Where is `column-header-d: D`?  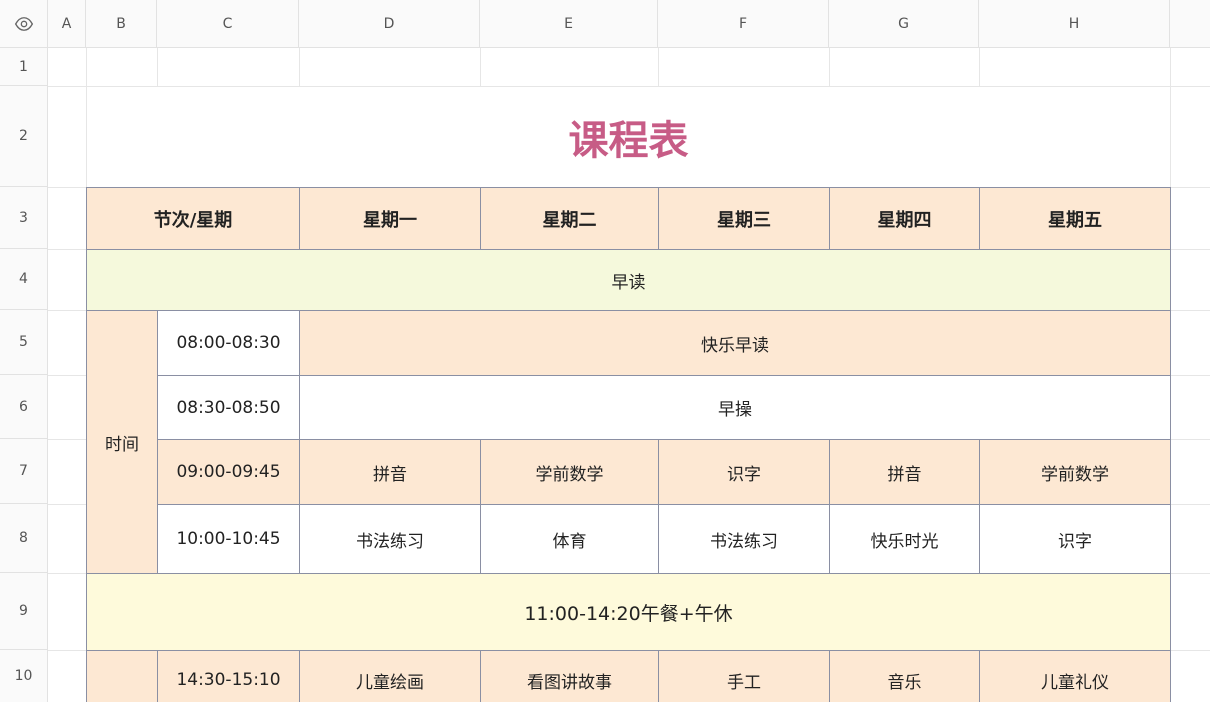 column-header-d: D is located at coordinates (389, 24).